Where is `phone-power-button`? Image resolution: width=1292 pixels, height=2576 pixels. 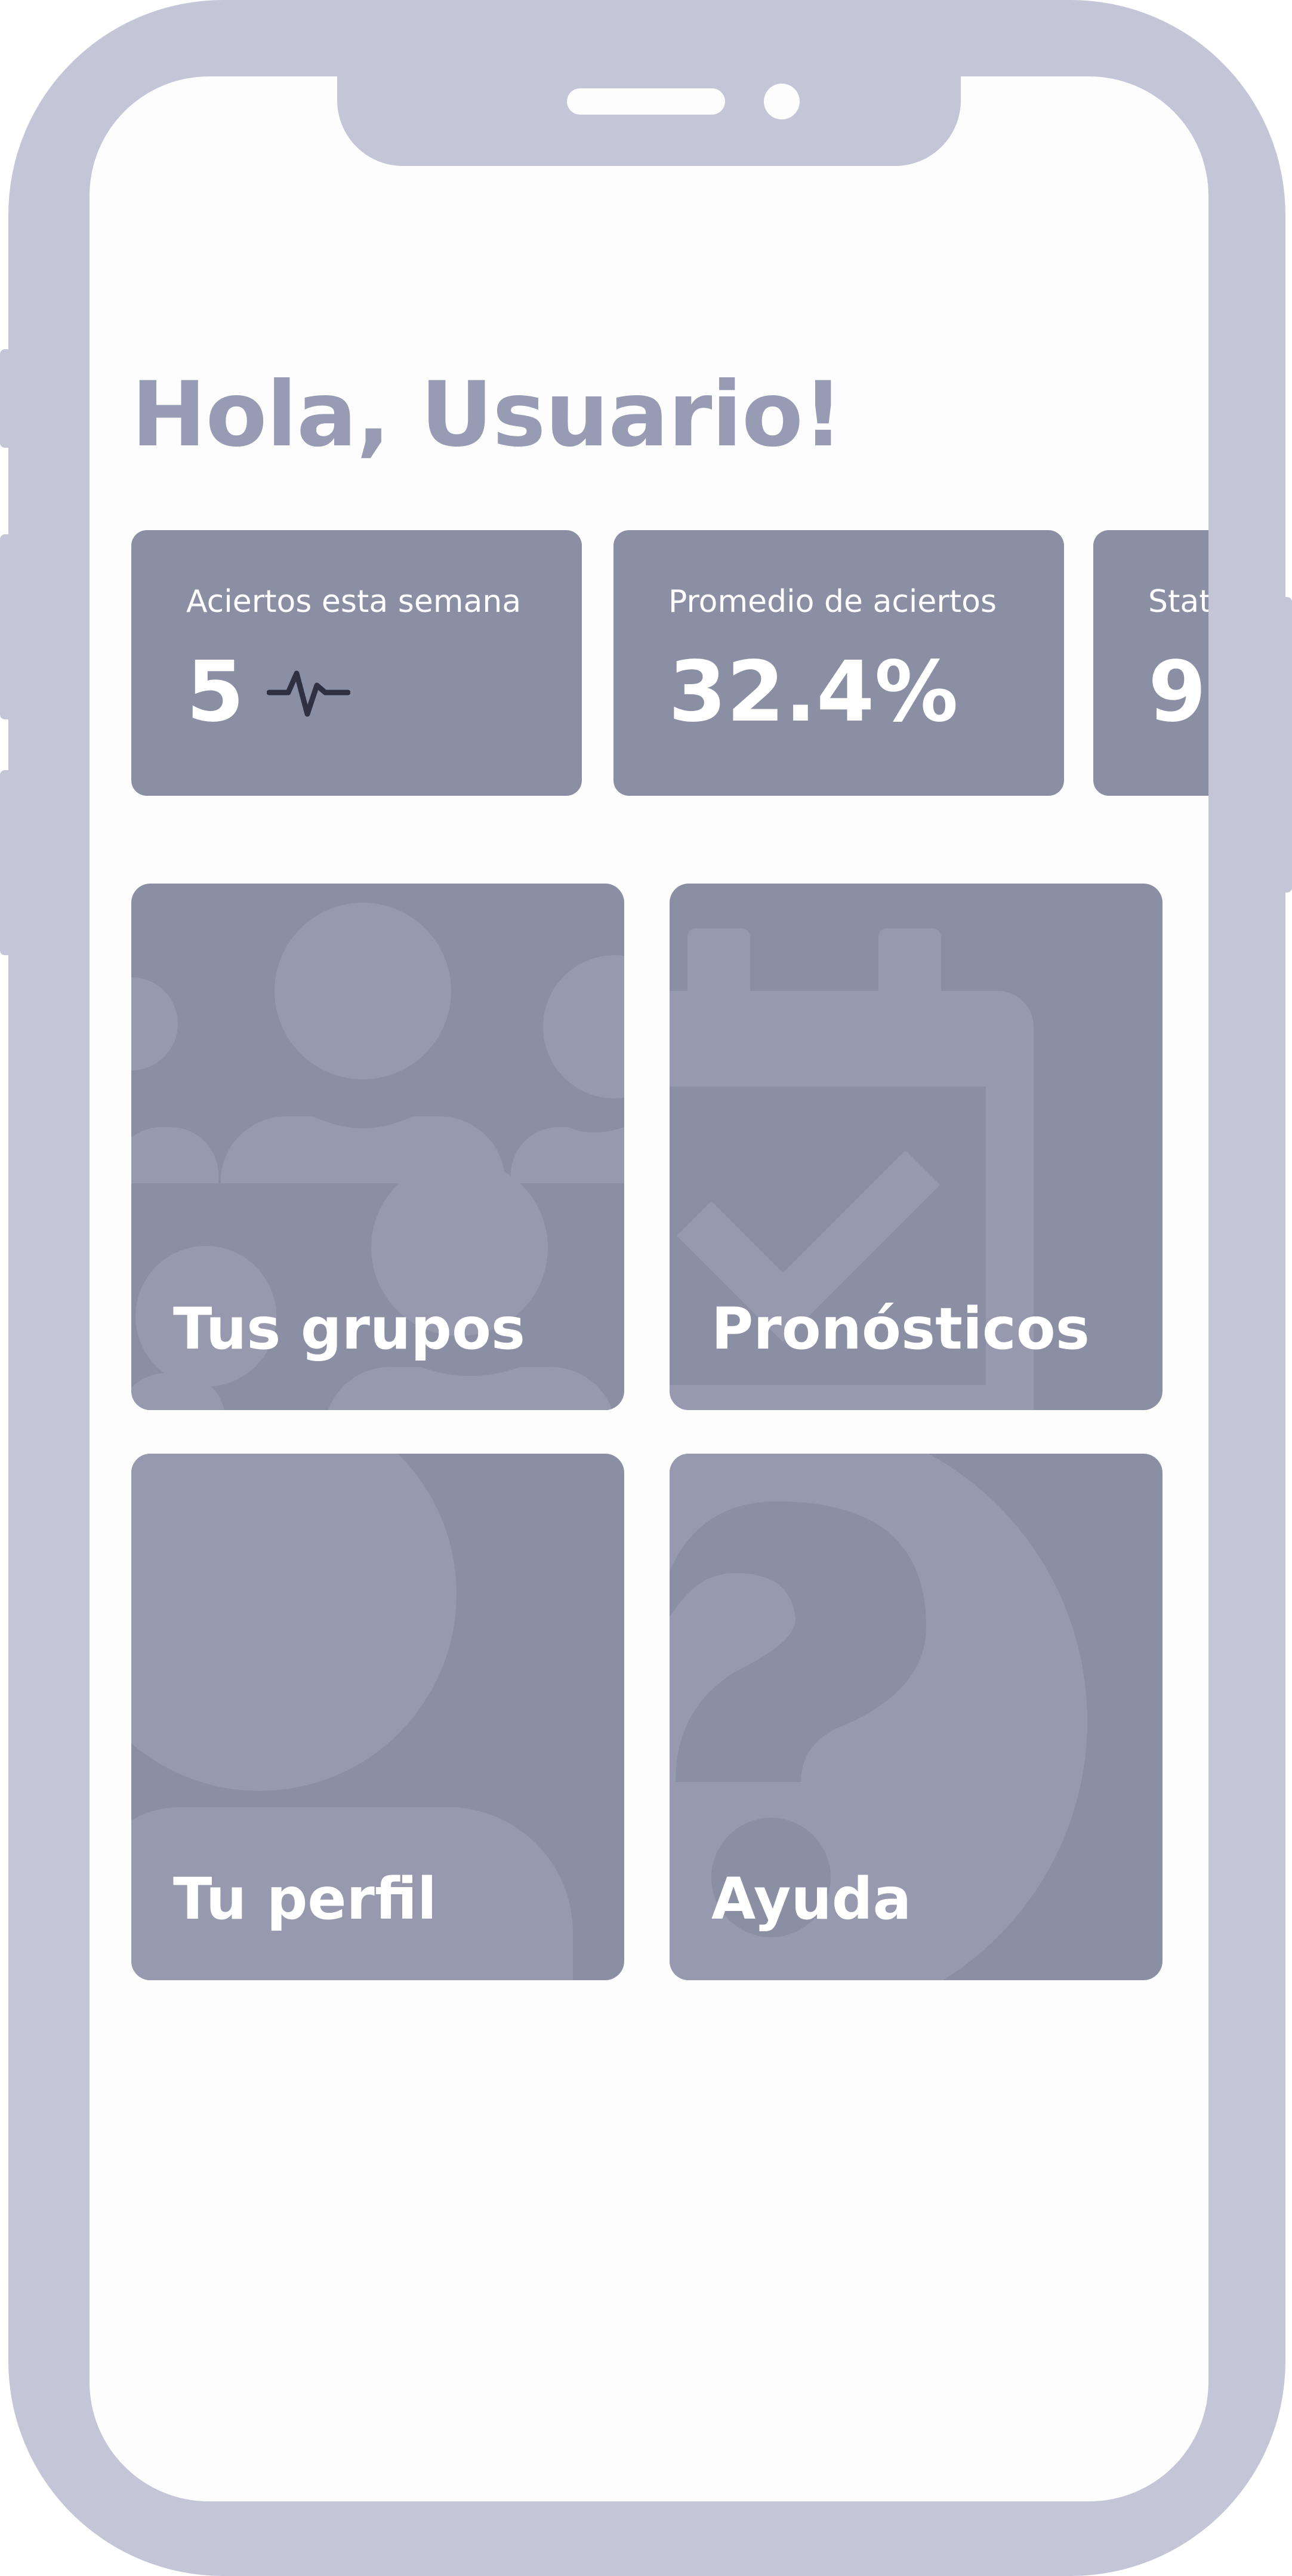
phone-power-button is located at coordinates (1283, 744).